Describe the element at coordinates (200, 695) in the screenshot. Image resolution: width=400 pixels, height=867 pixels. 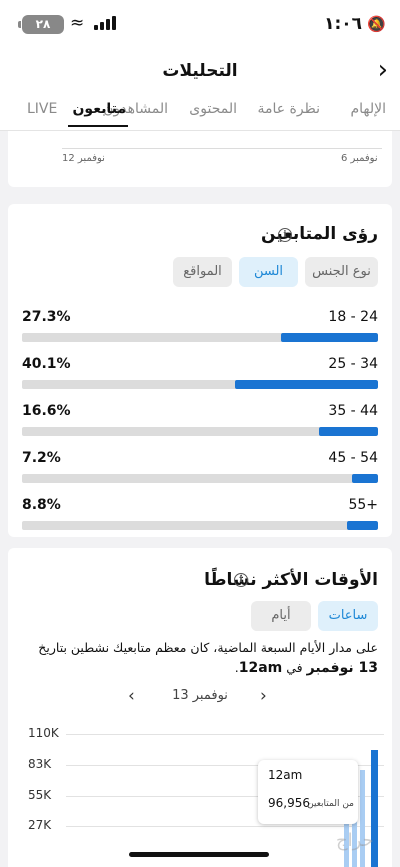
I see `selected-date-label: 13 نوفمبر` at that location.